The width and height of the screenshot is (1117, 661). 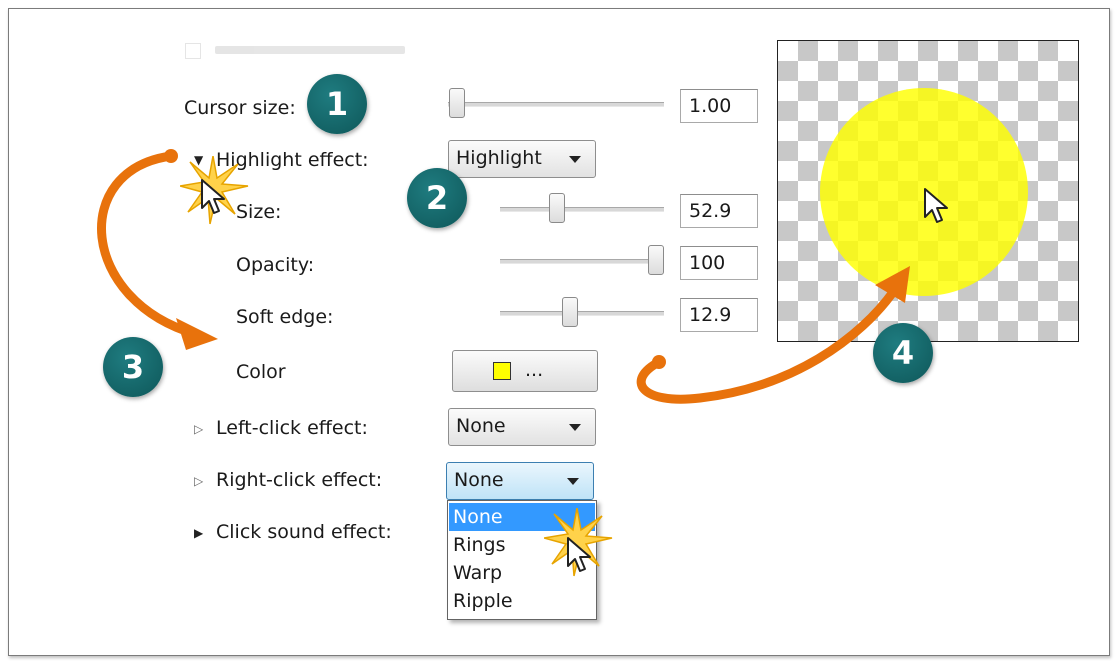 I want to click on callout-badge-4: 4, so click(x=903, y=353).